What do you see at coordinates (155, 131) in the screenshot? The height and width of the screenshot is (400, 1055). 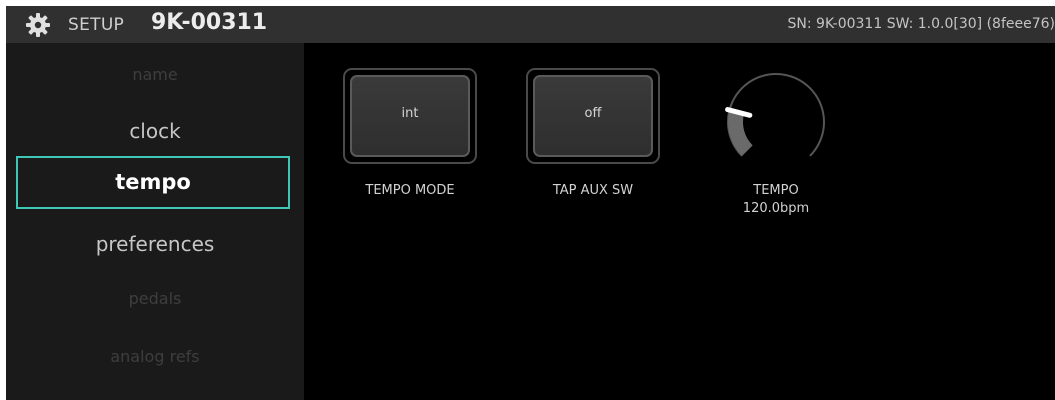 I see `sidebar-item-clock: clock` at bounding box center [155, 131].